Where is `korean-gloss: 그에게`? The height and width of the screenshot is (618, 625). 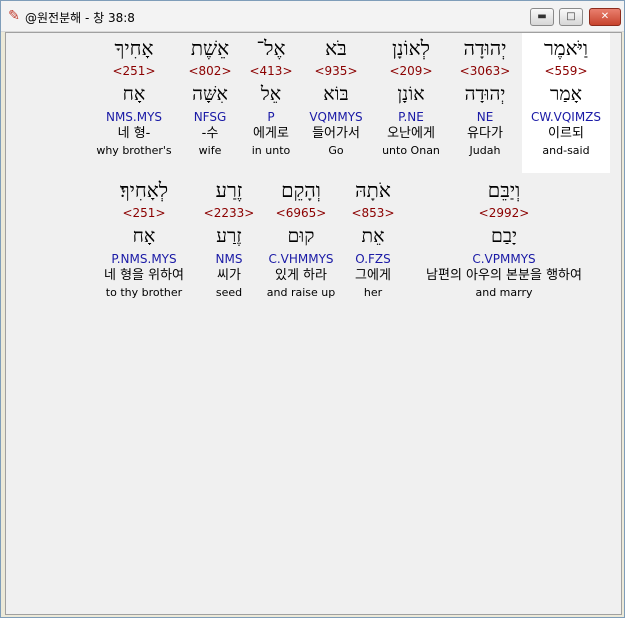 korean-gloss: 그에게 is located at coordinates (373, 275).